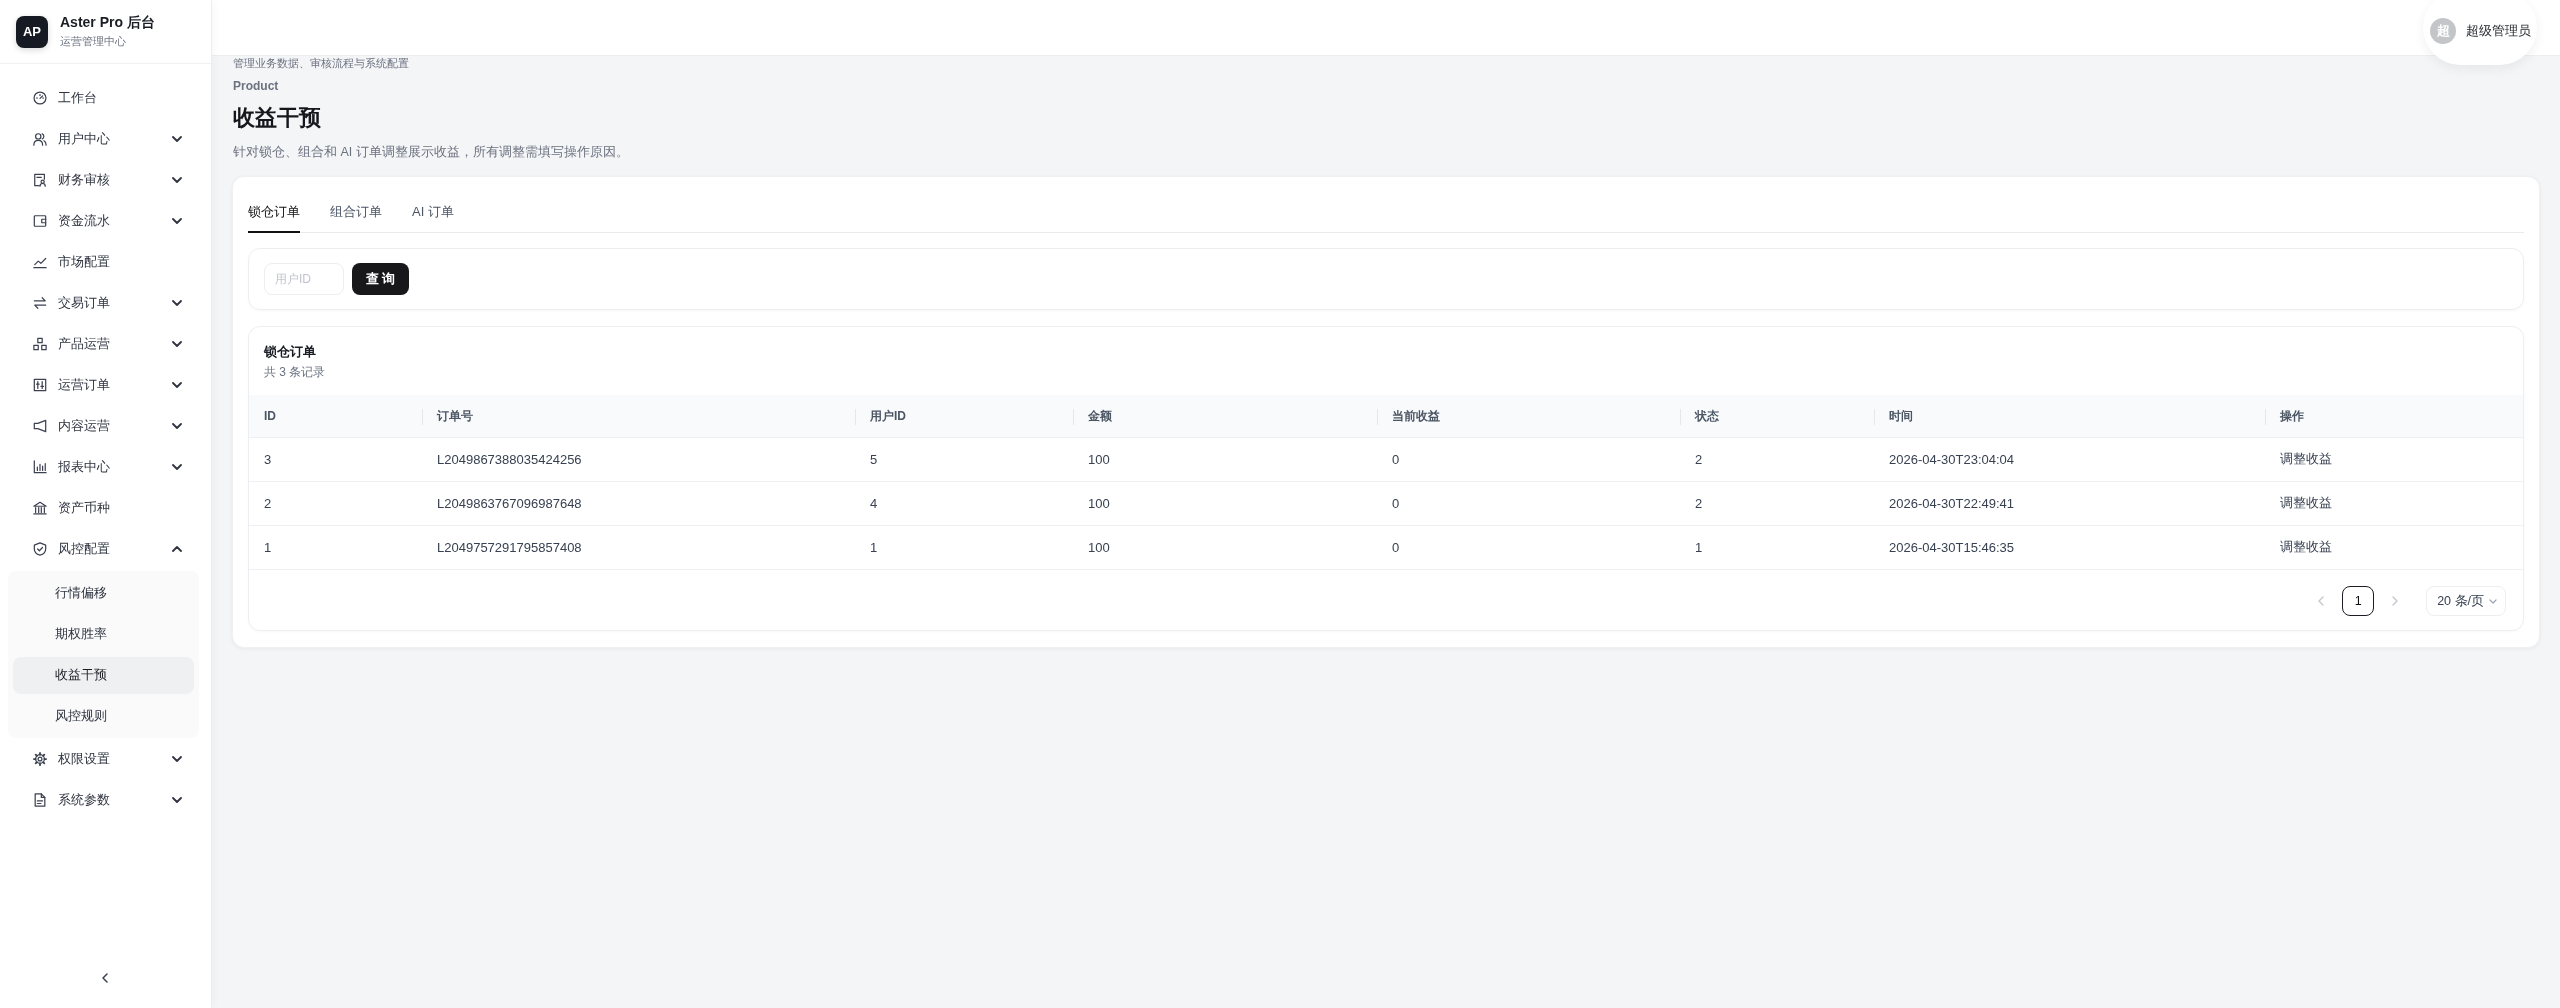 Image resolution: width=2560 pixels, height=1008 pixels. I want to click on tab: 组合订单, so click(356, 213).